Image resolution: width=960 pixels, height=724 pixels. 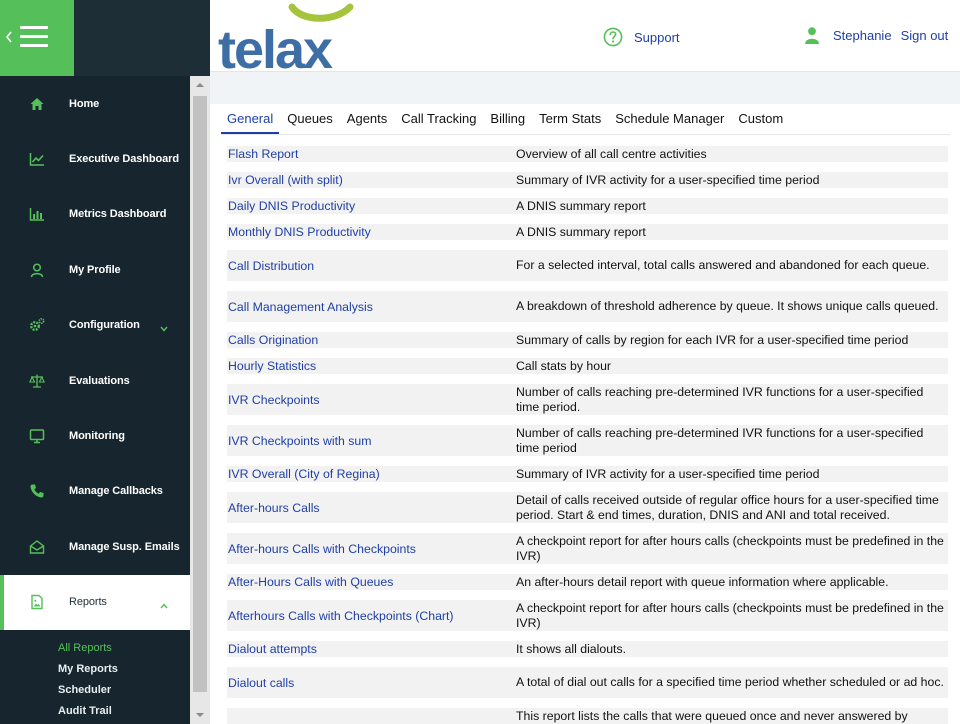 I want to click on top-header: telax Support Stephanie Sign out, so click(x=585, y=36).